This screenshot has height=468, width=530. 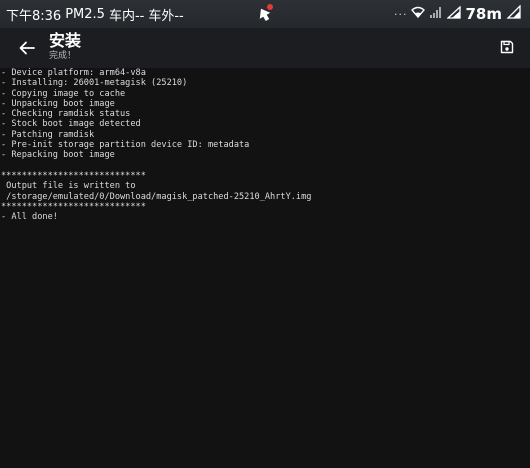 What do you see at coordinates (94, 83) in the screenshot?
I see `console-line: - Installing: 26001-metagisk (25210)` at bounding box center [94, 83].